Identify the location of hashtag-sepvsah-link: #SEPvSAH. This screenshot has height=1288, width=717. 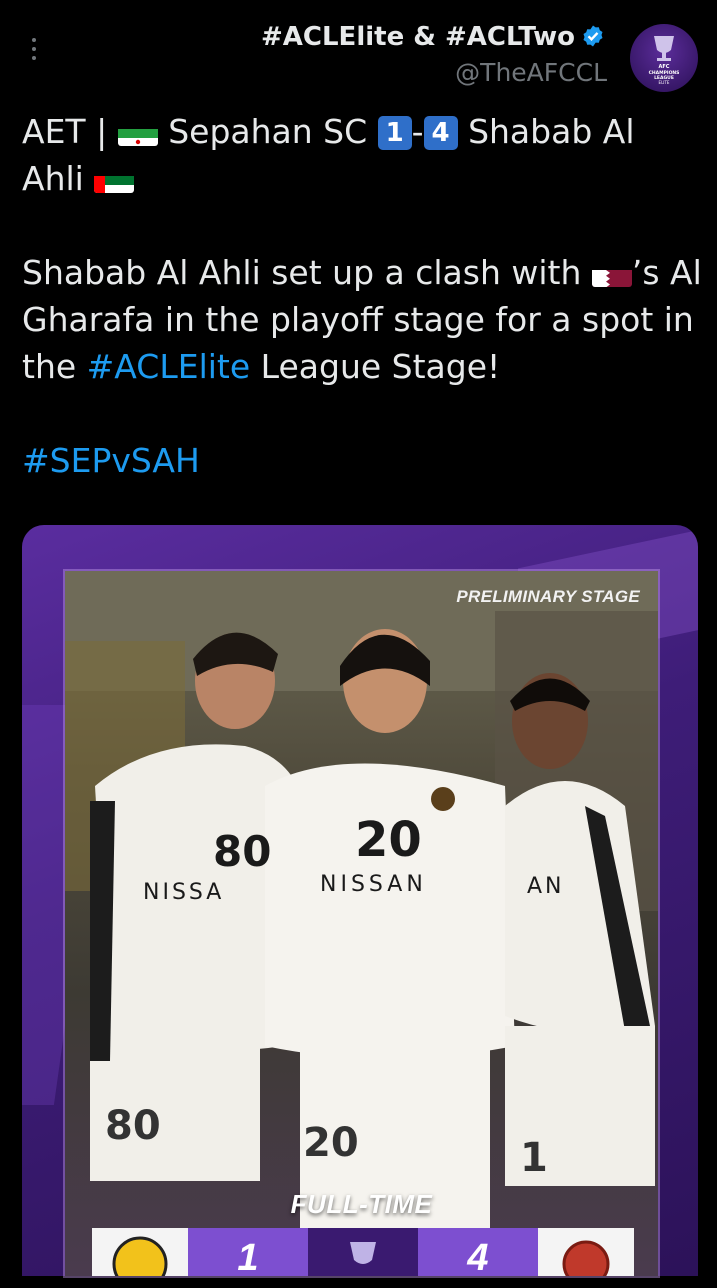
(111, 460).